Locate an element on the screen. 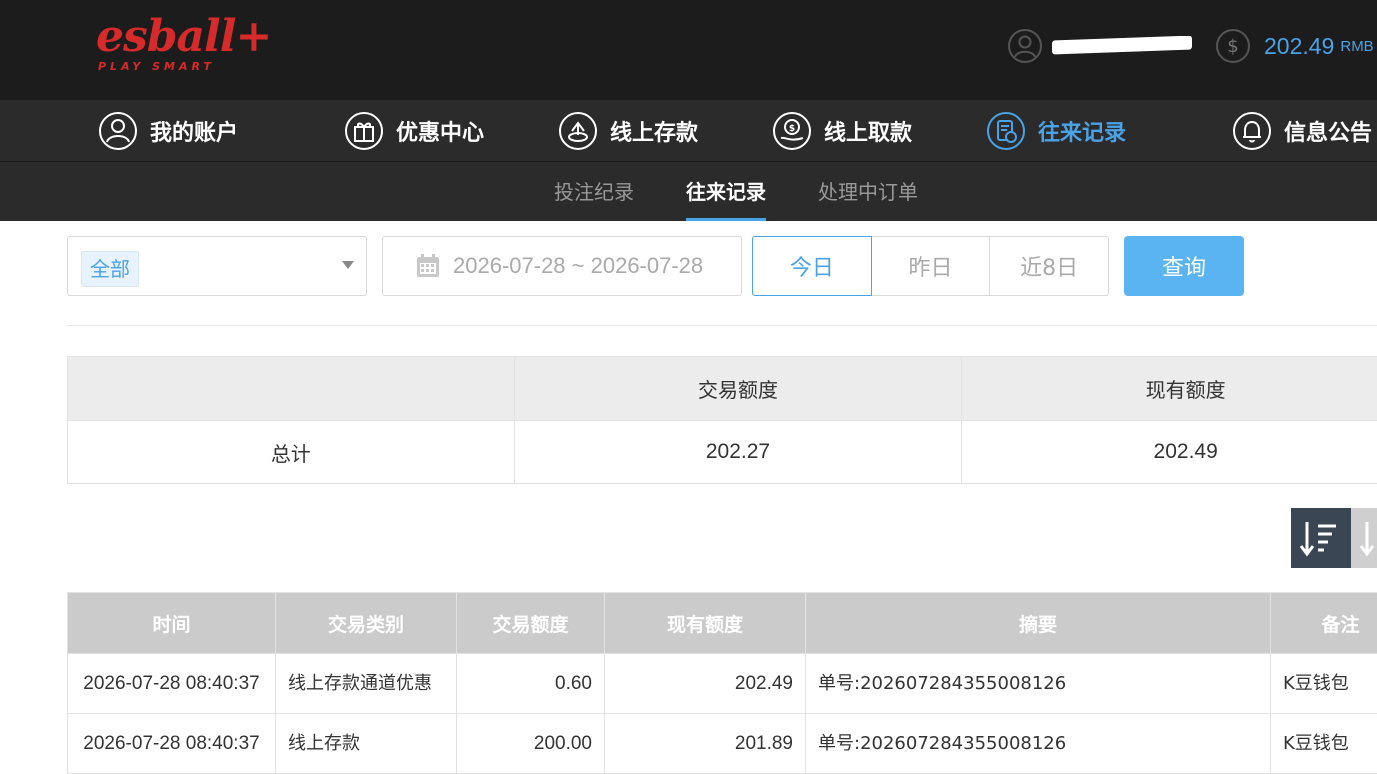 Image resolution: width=1377 pixels, height=774 pixels. divider is located at coordinates (722, 325).